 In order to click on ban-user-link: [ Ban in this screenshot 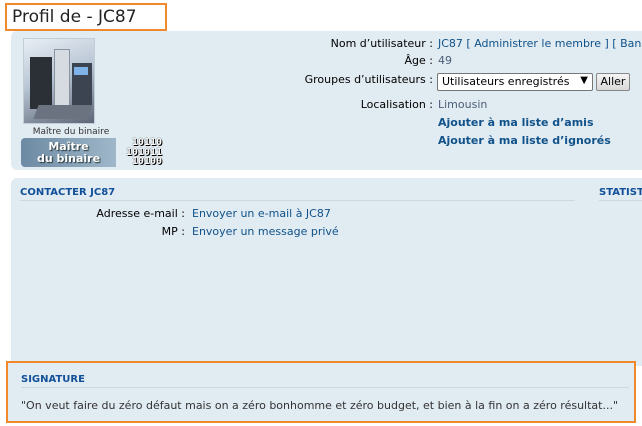, I will do `click(626, 43)`.